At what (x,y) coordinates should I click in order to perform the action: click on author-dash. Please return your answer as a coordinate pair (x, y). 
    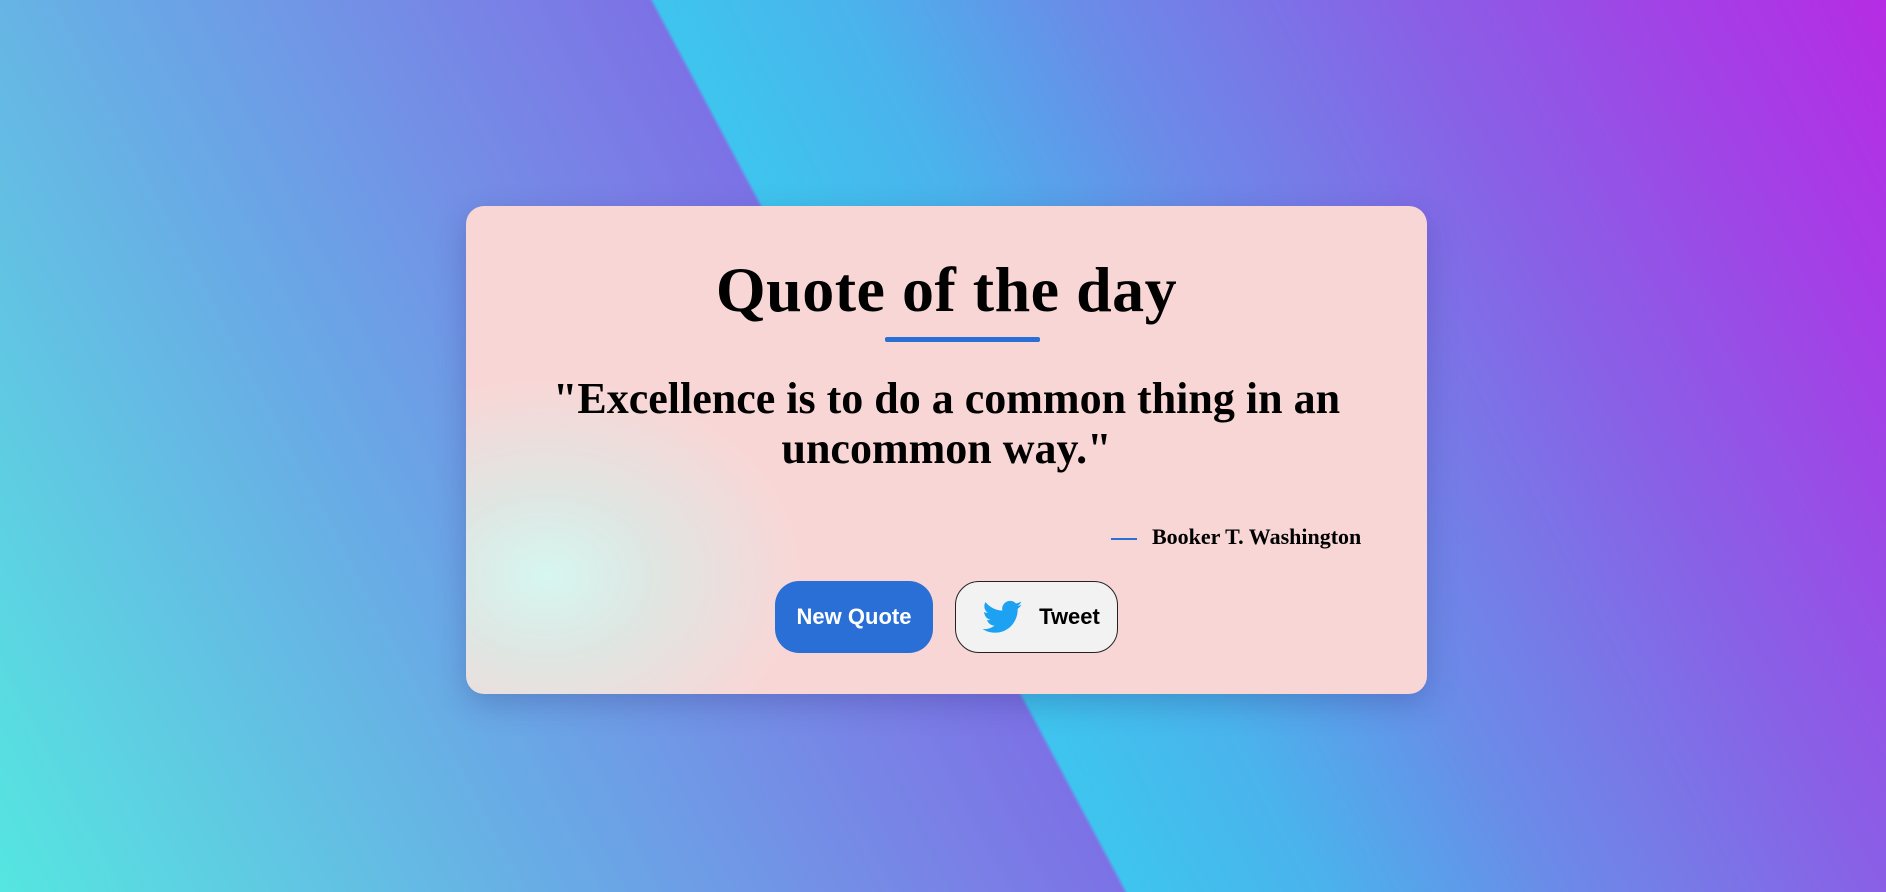
    Looking at the image, I should click on (1124, 539).